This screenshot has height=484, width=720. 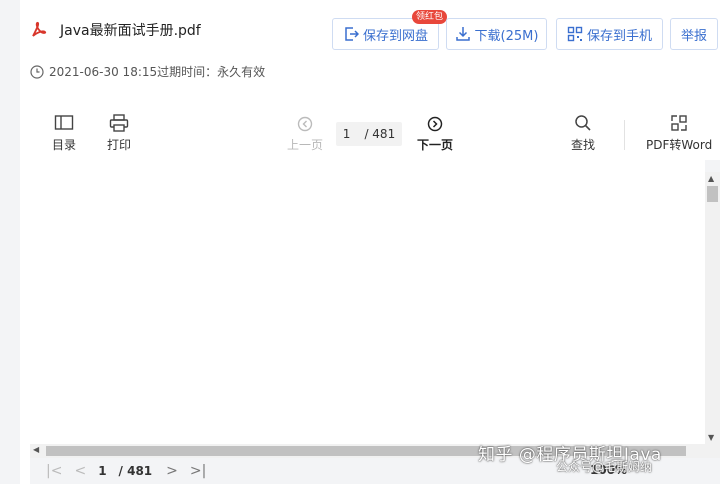 I want to click on convert-icon, so click(x=679, y=123).